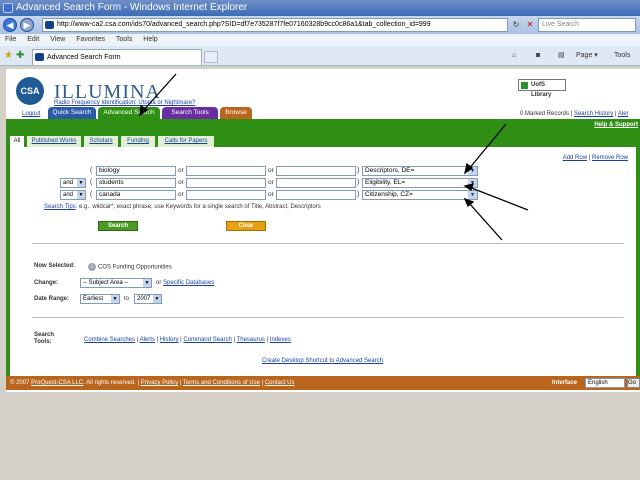 Image resolution: width=640 pixels, height=480 pixels. I want to click on subject-area-select: -- Subject Area -- ▼, so click(116, 283).